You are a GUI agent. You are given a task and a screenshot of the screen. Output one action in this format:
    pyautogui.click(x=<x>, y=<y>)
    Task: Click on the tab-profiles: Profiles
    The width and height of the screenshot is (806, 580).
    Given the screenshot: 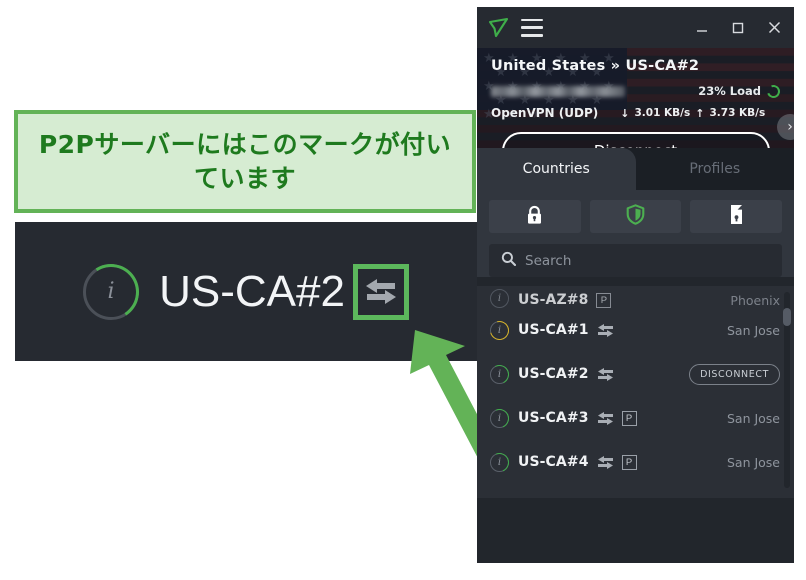 What is the action you would take?
    pyautogui.click(x=715, y=169)
    